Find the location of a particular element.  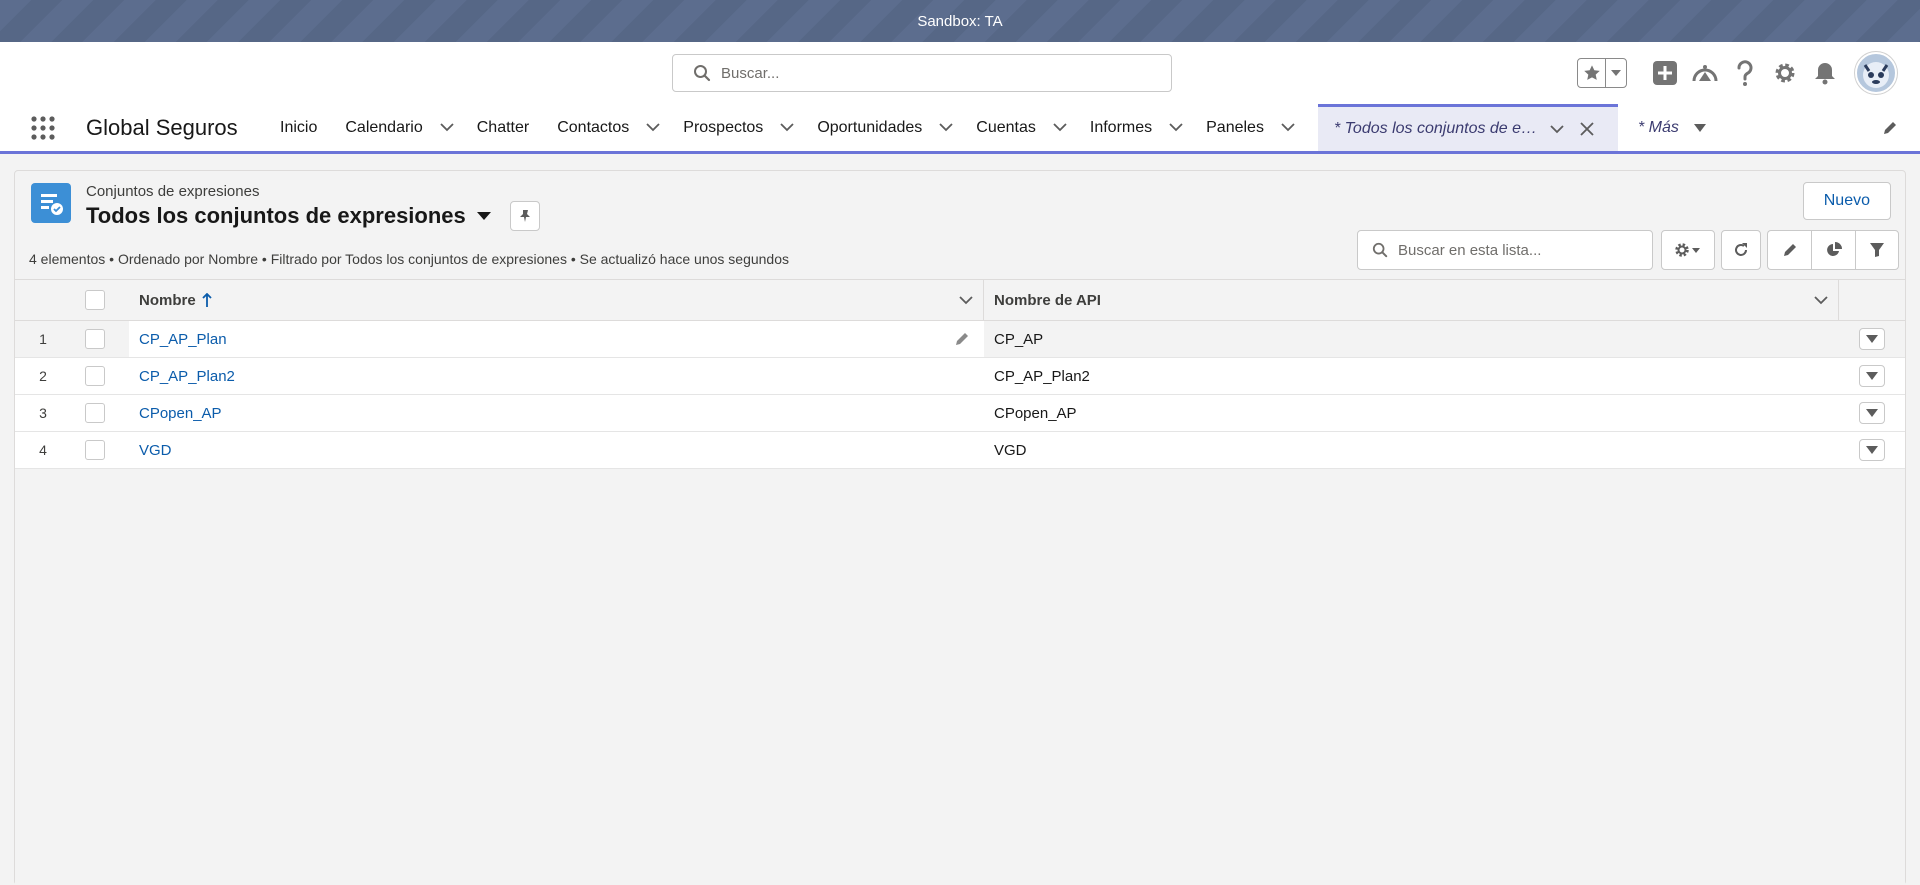

trailhead-icon is located at coordinates (1705, 73).